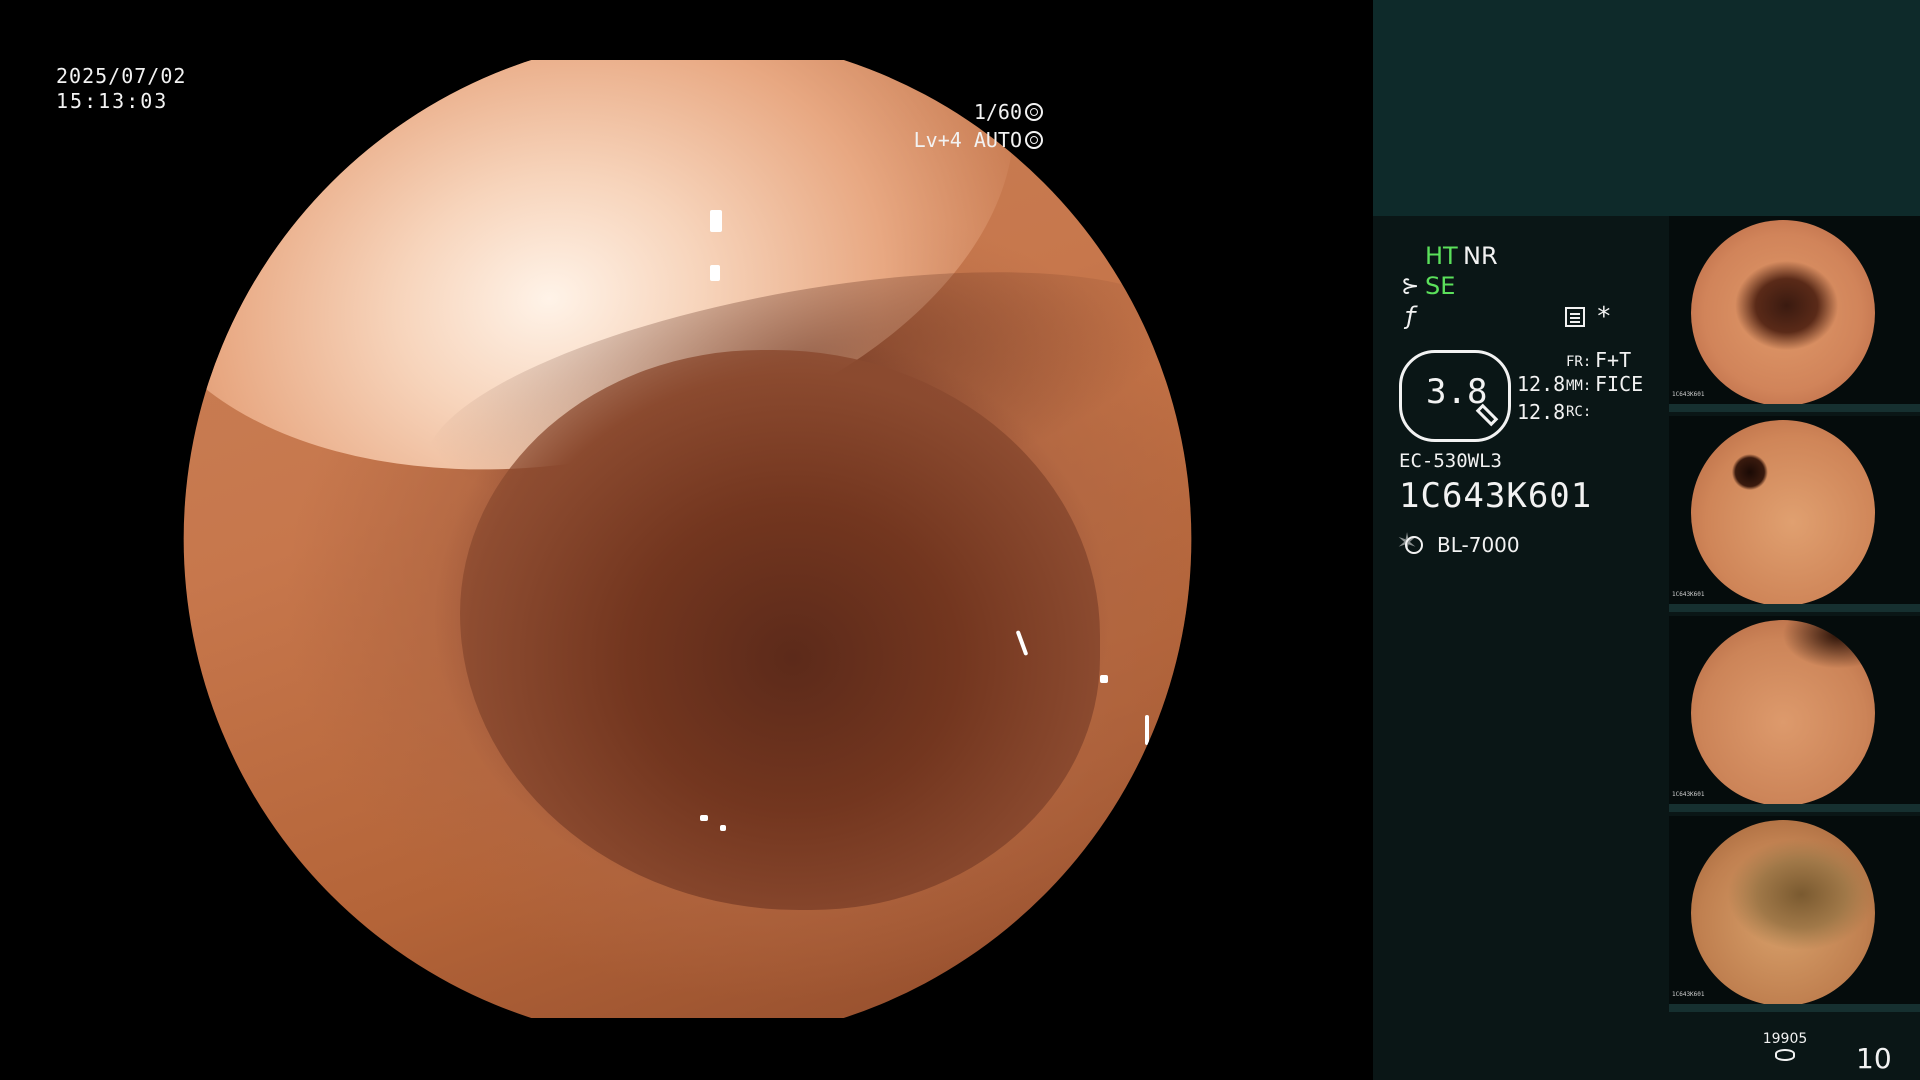  Describe the element at coordinates (112, 101) in the screenshot. I see `exam-time: 15:13:03` at that location.